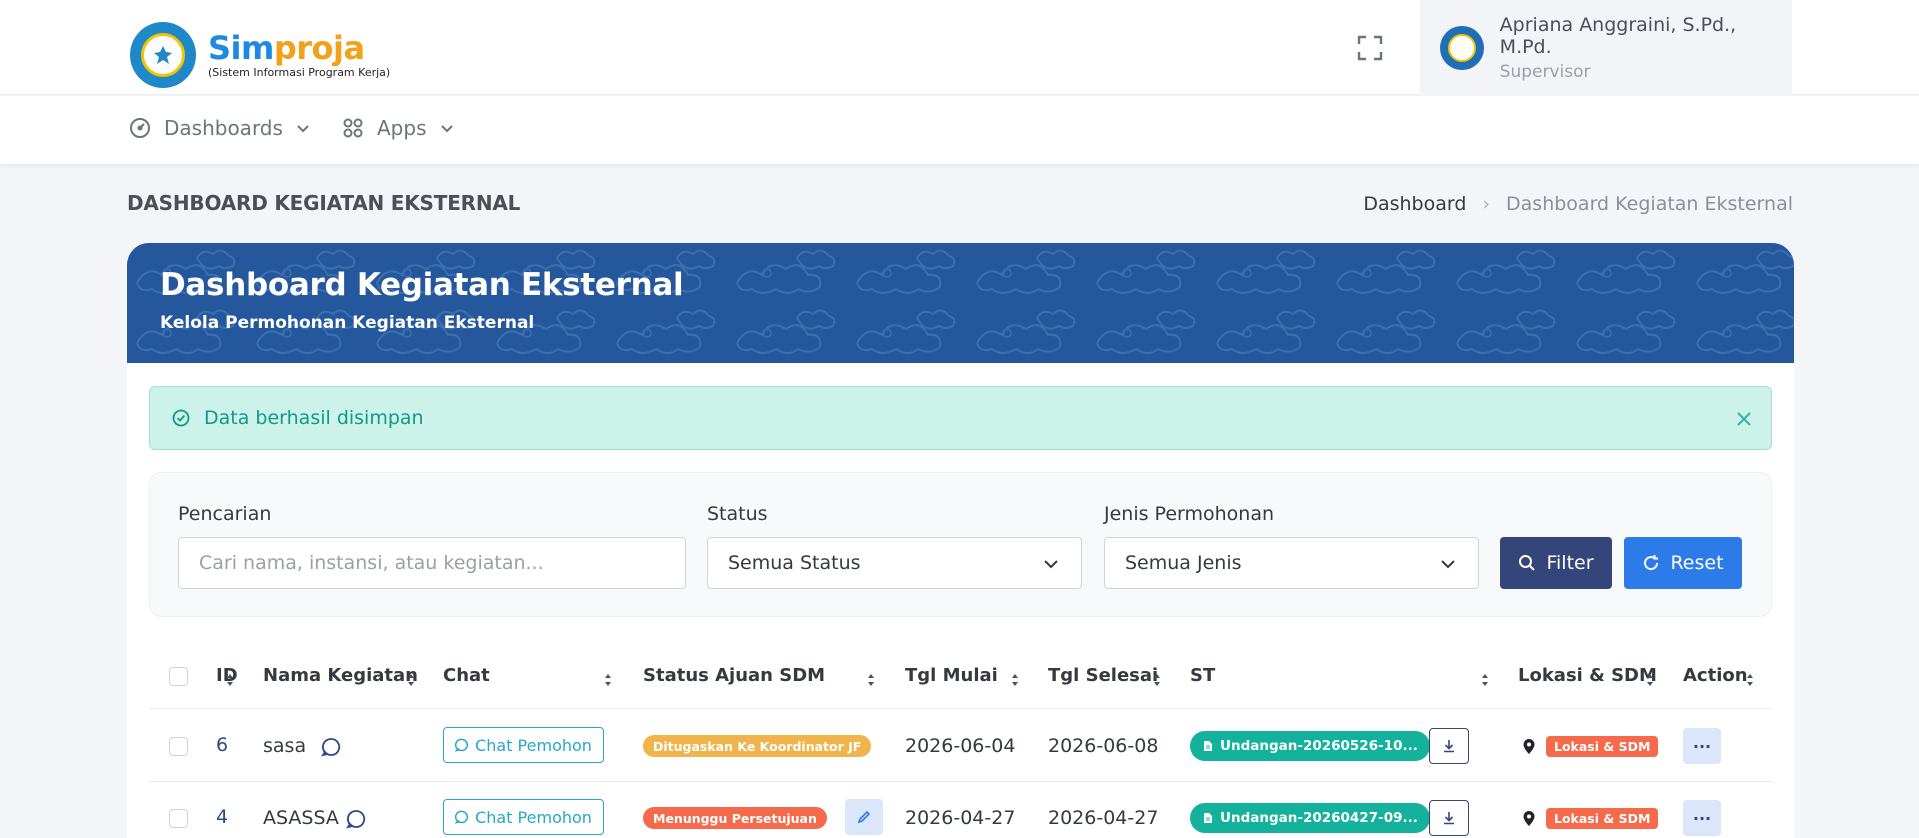 The height and width of the screenshot is (838, 1919). Describe the element at coordinates (1744, 419) in the screenshot. I see `close-icon` at that location.